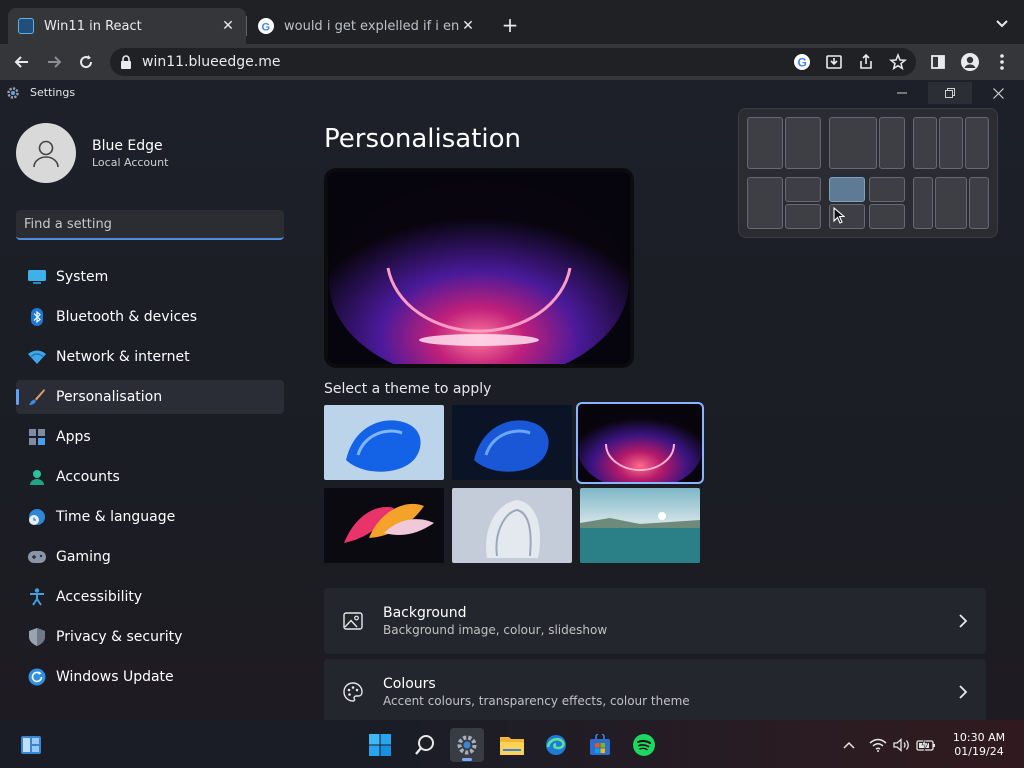 Image resolution: width=1024 pixels, height=768 pixels. Describe the element at coordinates (408, 389) in the screenshot. I see `theme-section-label: Select a theme to apply` at that location.